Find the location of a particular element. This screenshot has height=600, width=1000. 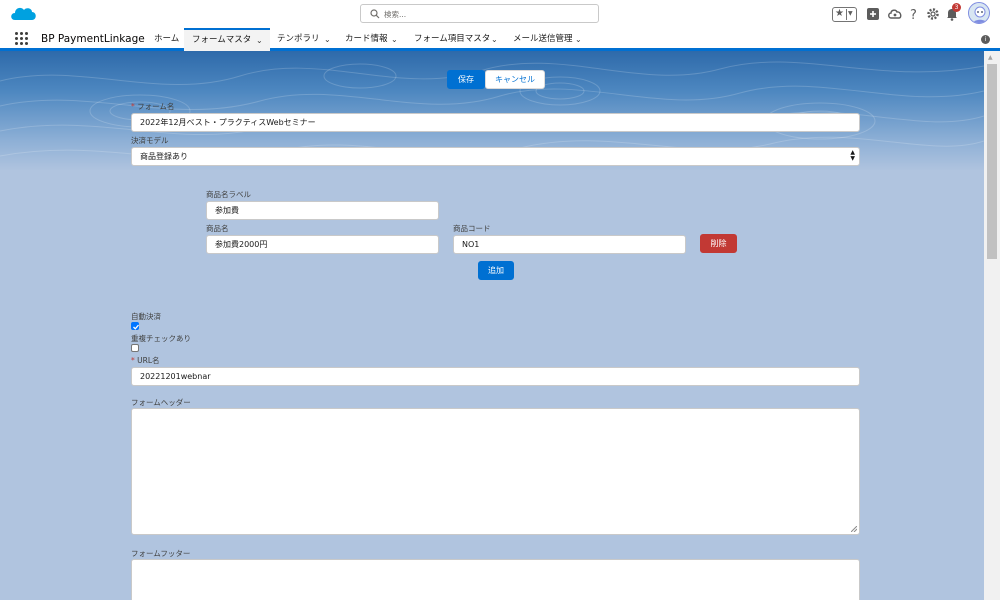

resize-handle-icon is located at coordinates (854, 529).